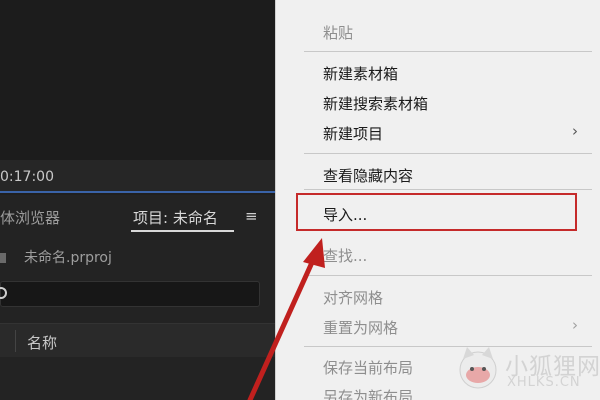 The image size is (600, 400). What do you see at coordinates (360, 73) in the screenshot?
I see `menu-item-new-bin: 新建素材箱` at bounding box center [360, 73].